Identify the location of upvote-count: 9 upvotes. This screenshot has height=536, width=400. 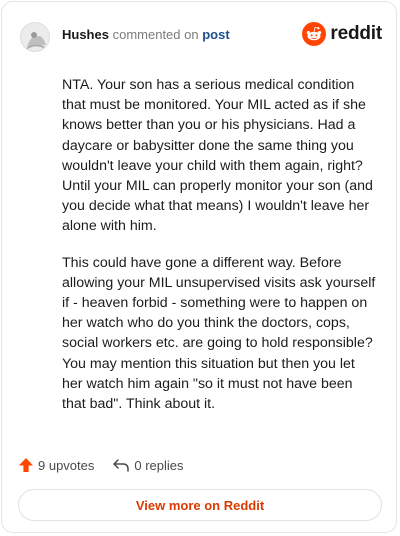
(66, 465).